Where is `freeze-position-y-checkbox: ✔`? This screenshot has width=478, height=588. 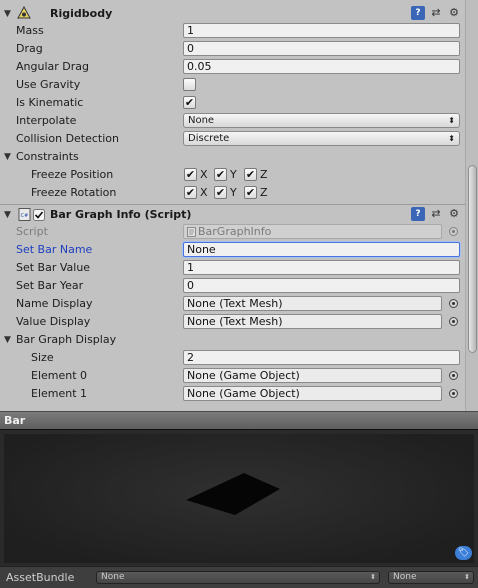 freeze-position-y-checkbox: ✔ is located at coordinates (220, 174).